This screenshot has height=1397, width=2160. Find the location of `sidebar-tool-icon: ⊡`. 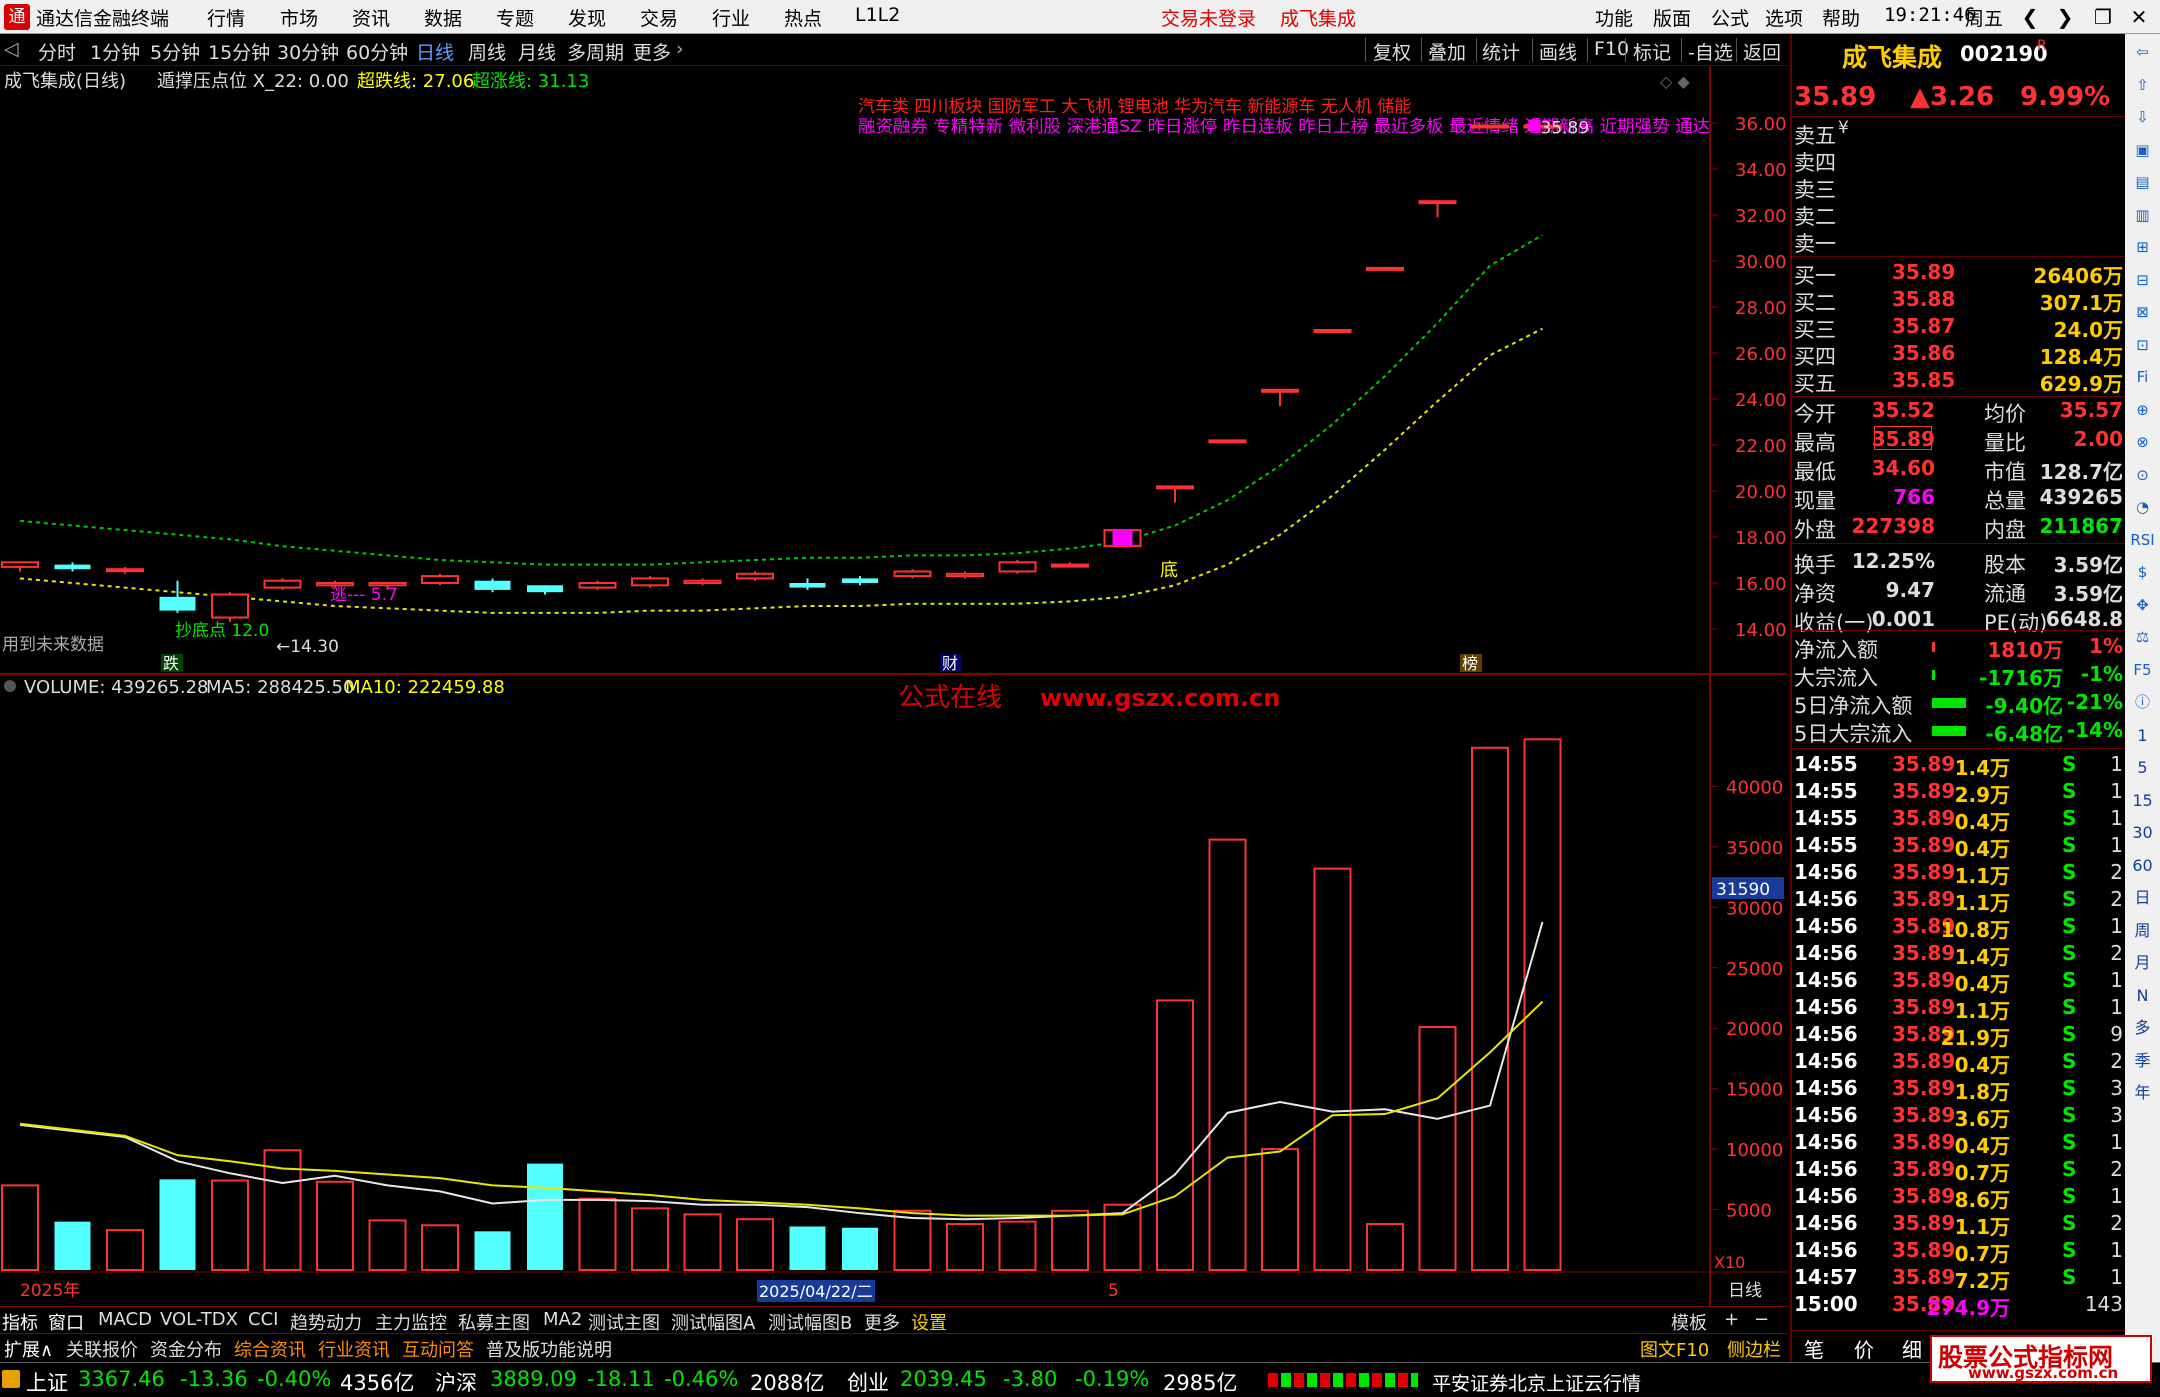

sidebar-tool-icon: ⊡ is located at coordinates (2142, 345).